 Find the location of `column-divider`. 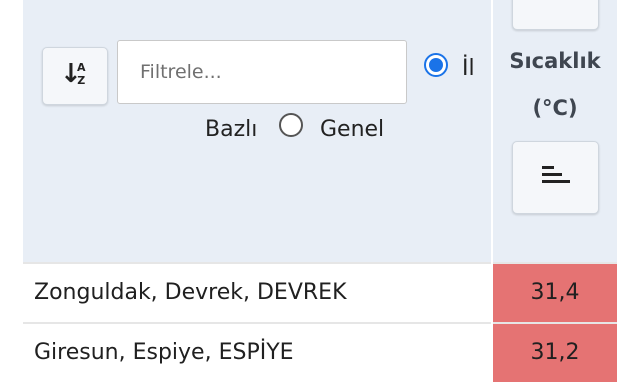

column-divider is located at coordinates (492, 190).